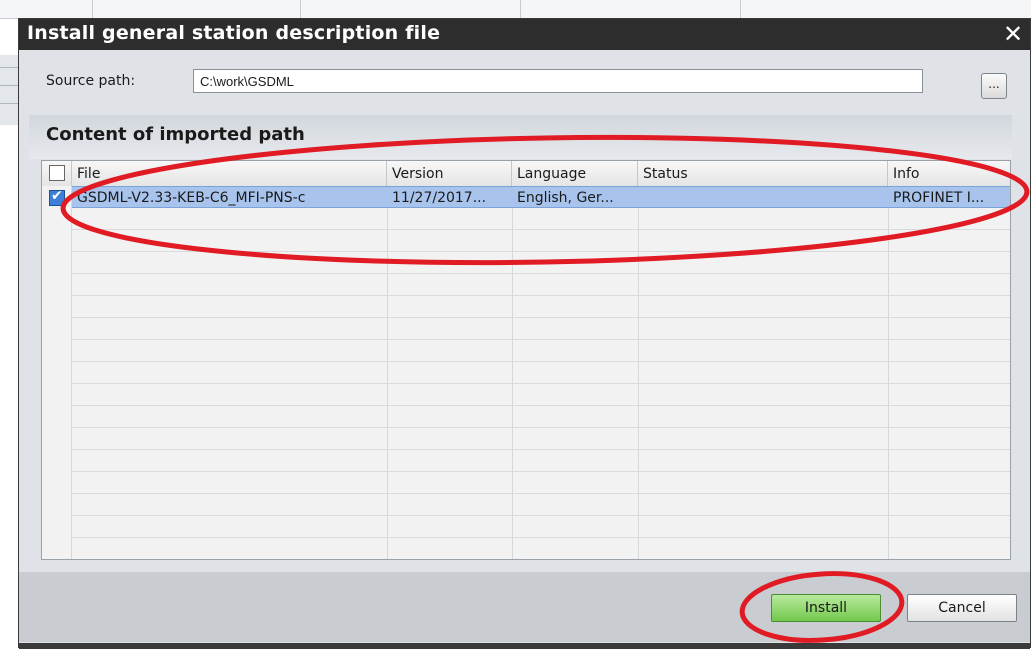 The image size is (1031, 650). Describe the element at coordinates (57, 197) in the screenshot. I see `checkbox-checked-icon` at that location.